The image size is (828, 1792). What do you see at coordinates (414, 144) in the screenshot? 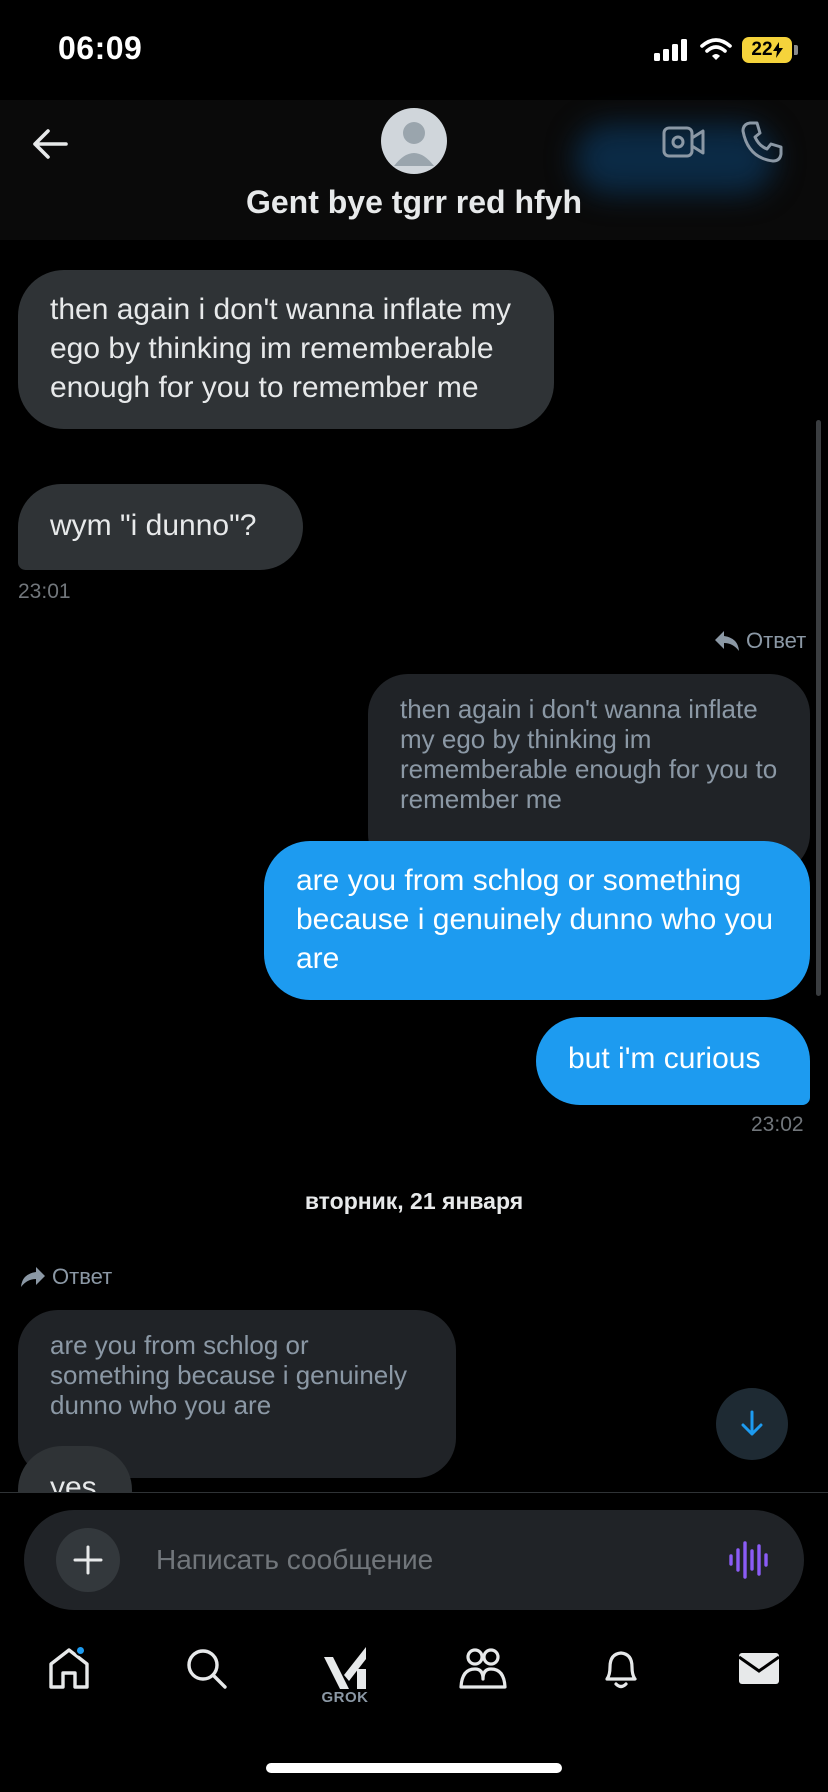
I see `default-avatar-icon` at bounding box center [414, 144].